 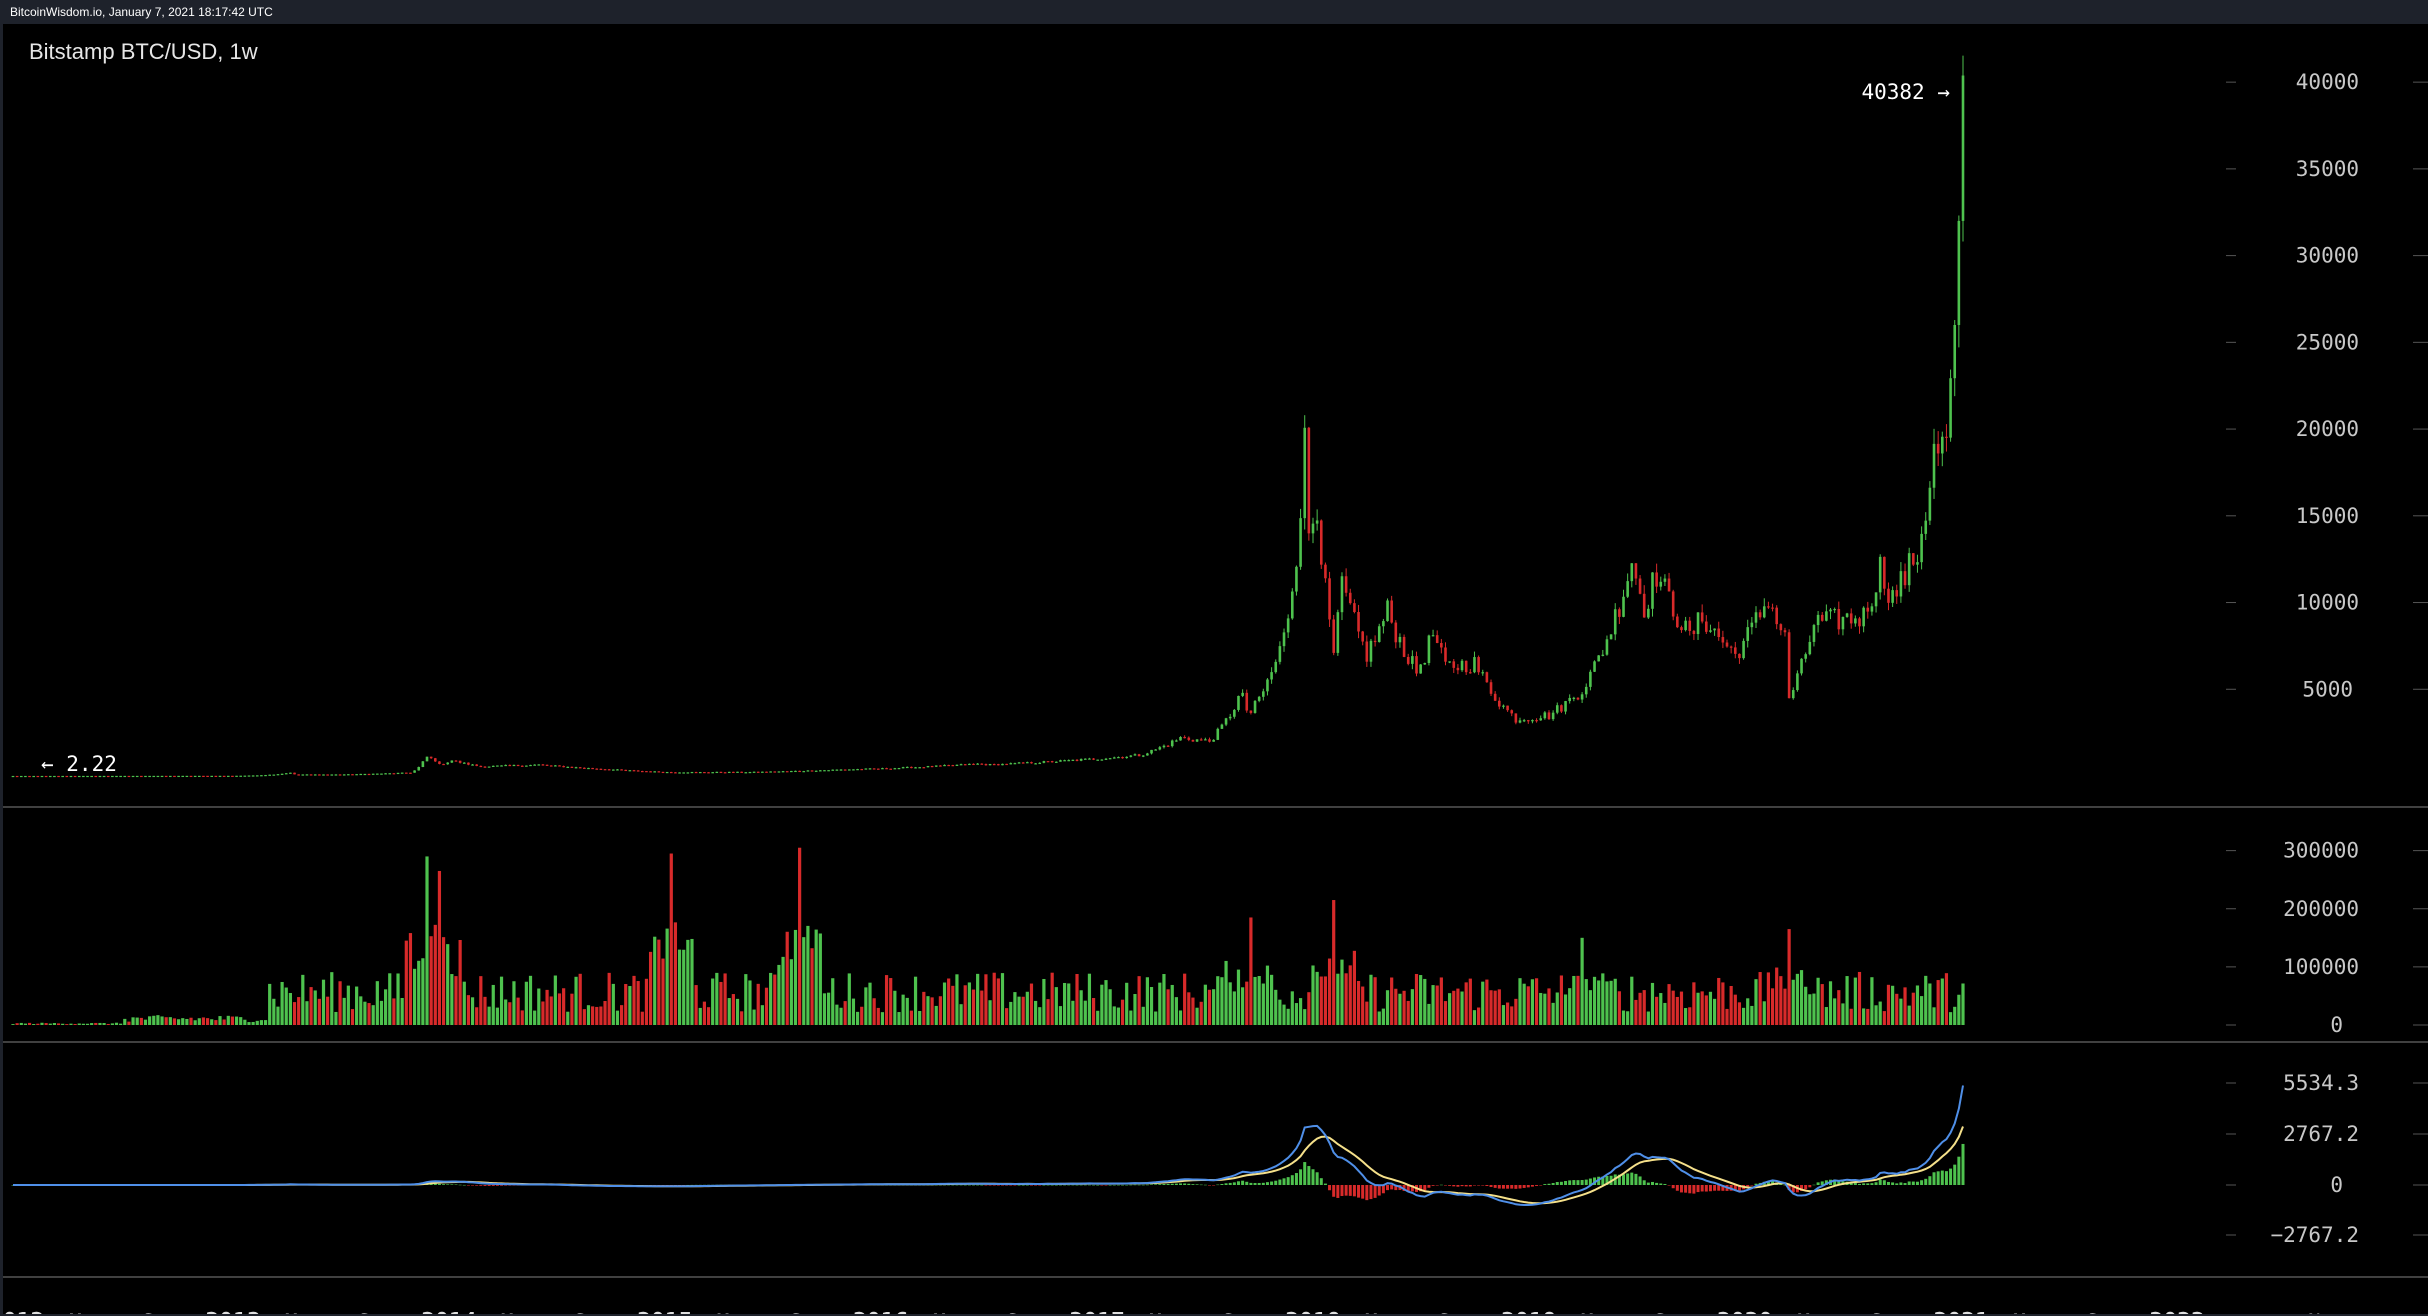 I want to click on macd-tick-label: 0, so click(x=2336, y=1185).